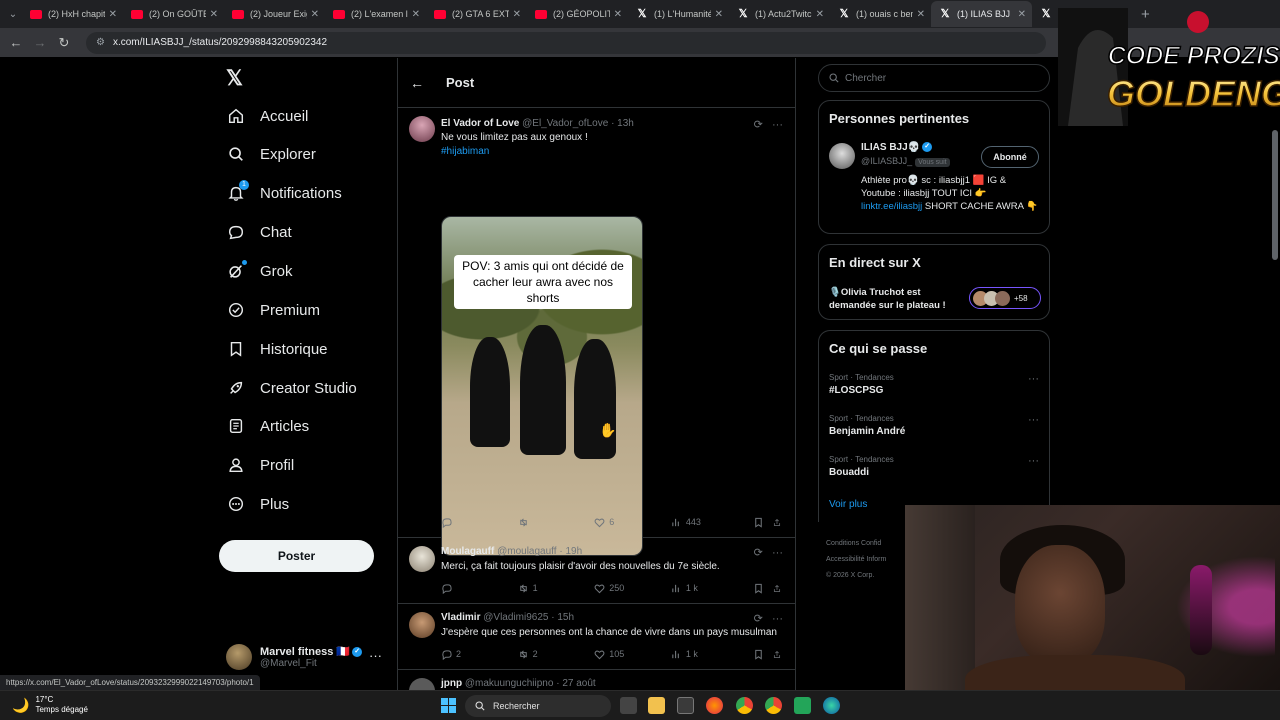 The image size is (1280, 720). What do you see at coordinates (479, 654) in the screenshot?
I see `reply-button: 2` at bounding box center [479, 654].